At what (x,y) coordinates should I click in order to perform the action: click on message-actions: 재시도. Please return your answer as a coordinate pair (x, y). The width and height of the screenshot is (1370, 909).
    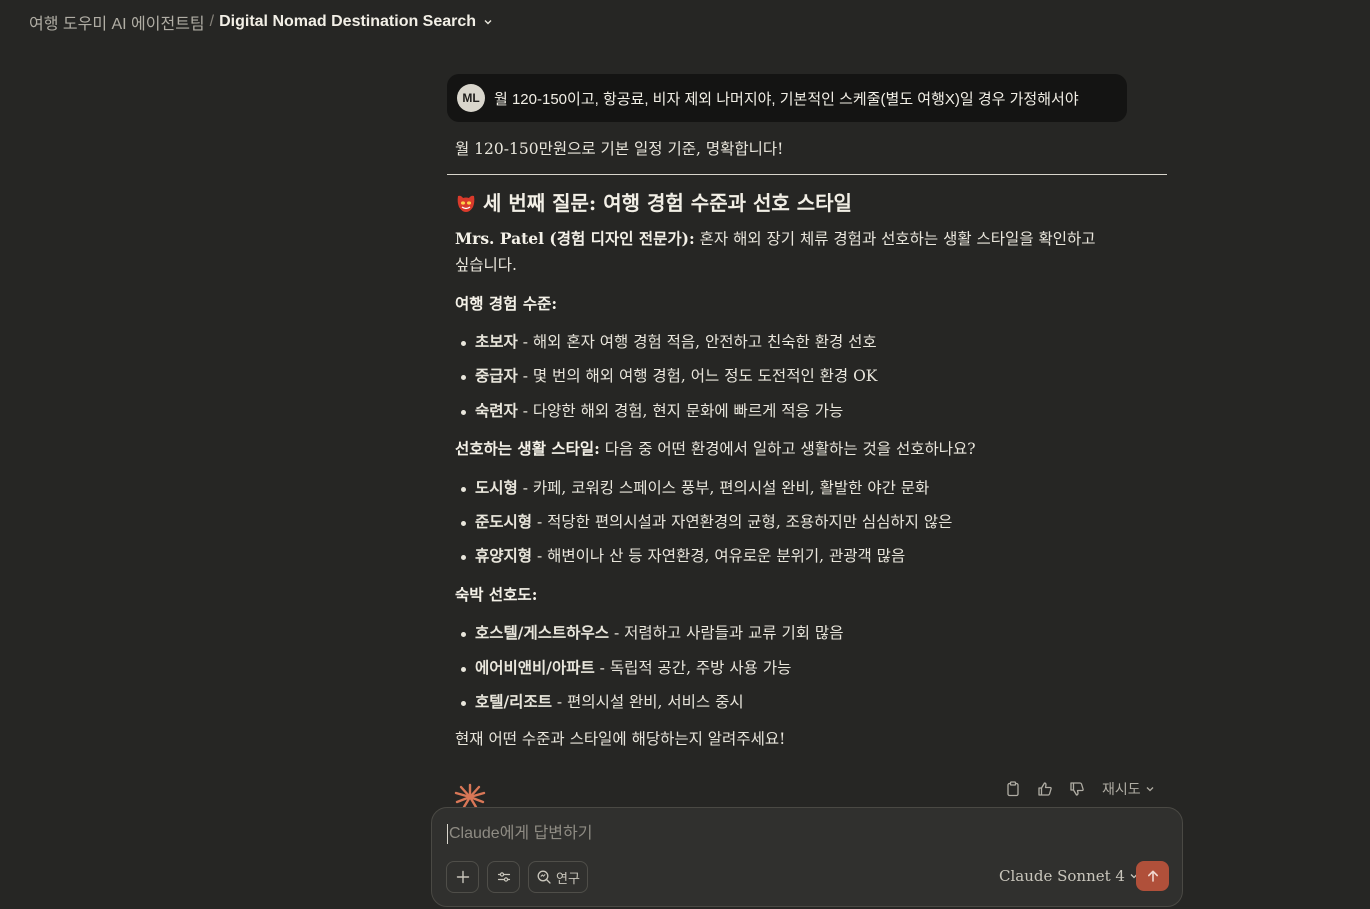
    Looking at the image, I should click on (1079, 789).